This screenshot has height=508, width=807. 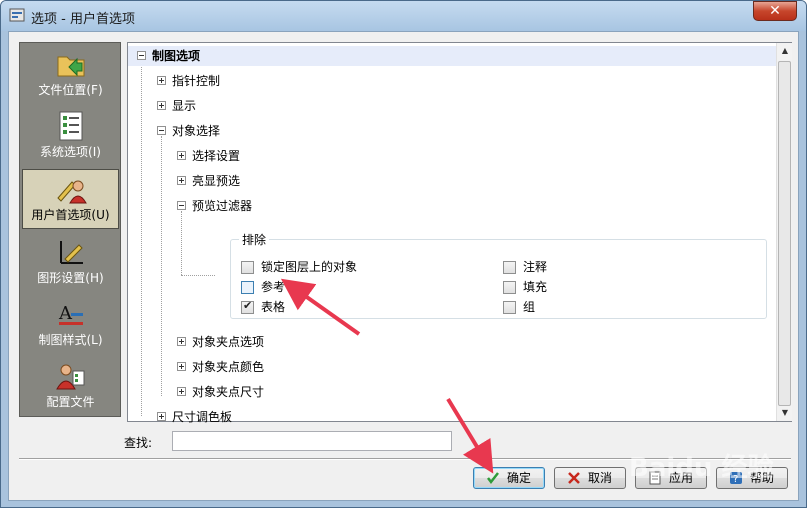 I want to click on arrow-to-reference, so click(x=320, y=307).